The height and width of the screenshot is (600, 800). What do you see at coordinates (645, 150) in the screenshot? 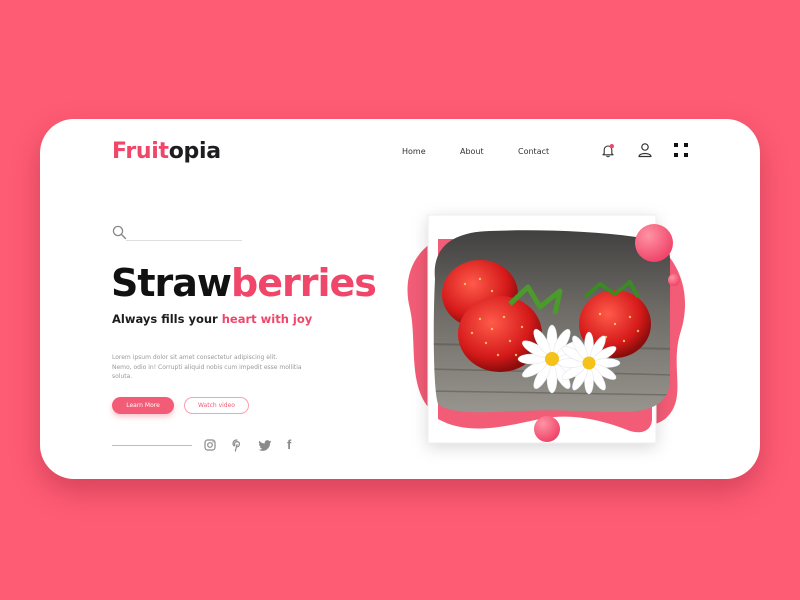
I see `user-icon` at bounding box center [645, 150].